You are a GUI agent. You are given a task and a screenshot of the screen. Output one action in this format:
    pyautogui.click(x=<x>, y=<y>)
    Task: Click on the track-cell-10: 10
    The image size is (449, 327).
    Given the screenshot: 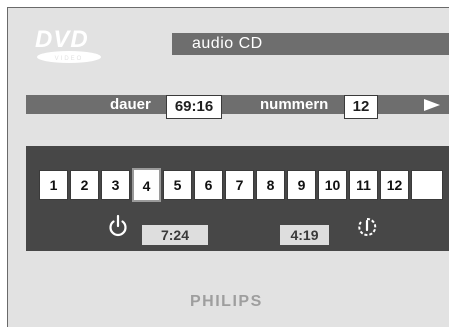 What is the action you would take?
    pyautogui.click(x=332, y=185)
    